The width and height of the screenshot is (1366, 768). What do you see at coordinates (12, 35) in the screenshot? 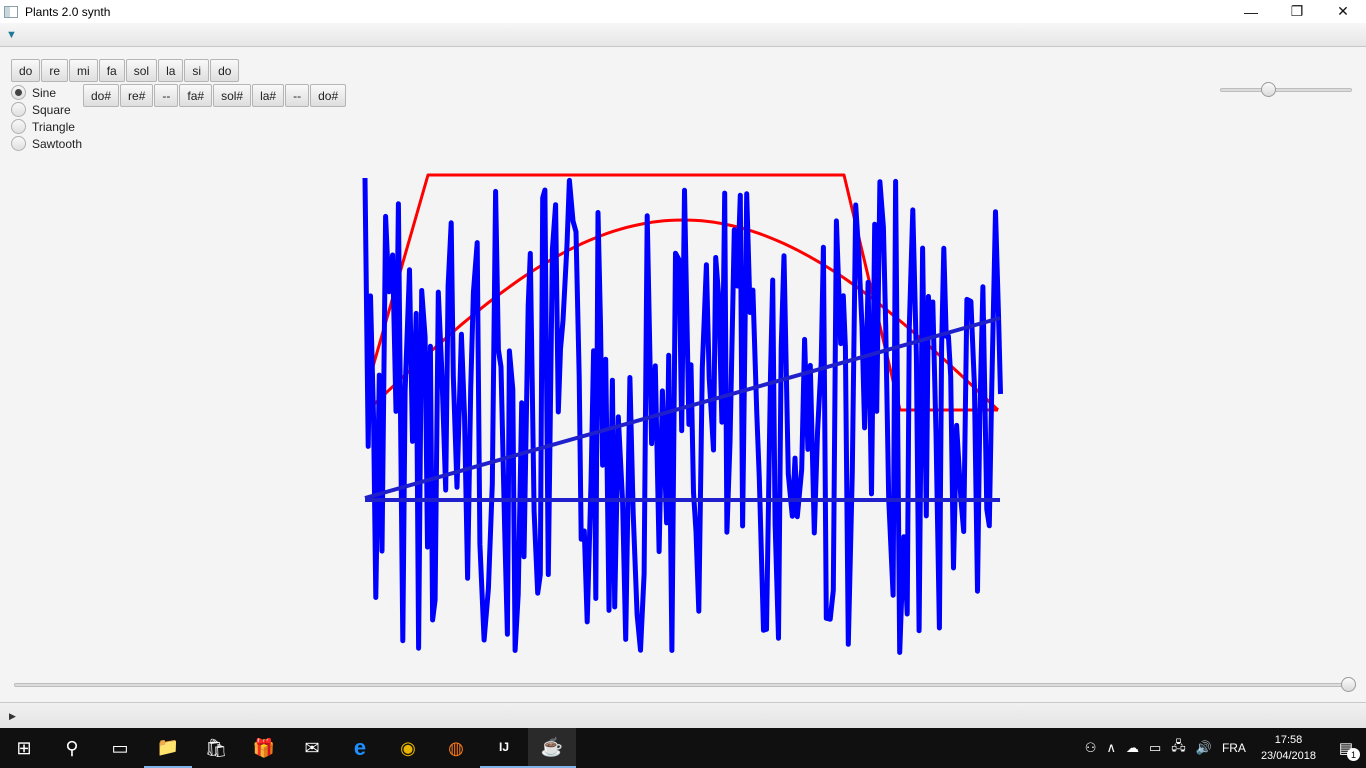
I see `expand-toggle-icon: ▼` at bounding box center [12, 35].